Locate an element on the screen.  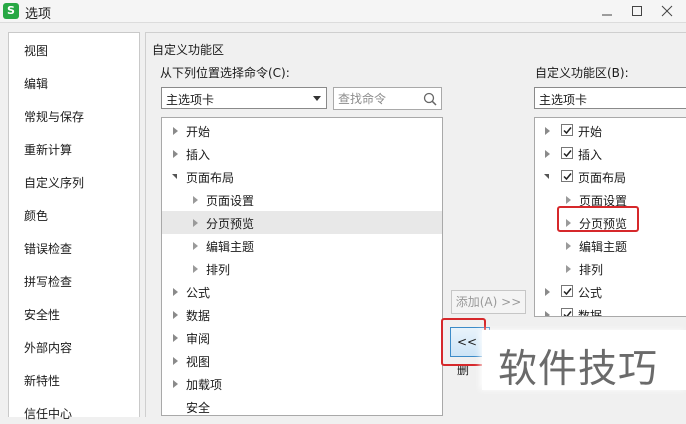
tree-item-page-layout: 页面布局 is located at coordinates (302, 176).